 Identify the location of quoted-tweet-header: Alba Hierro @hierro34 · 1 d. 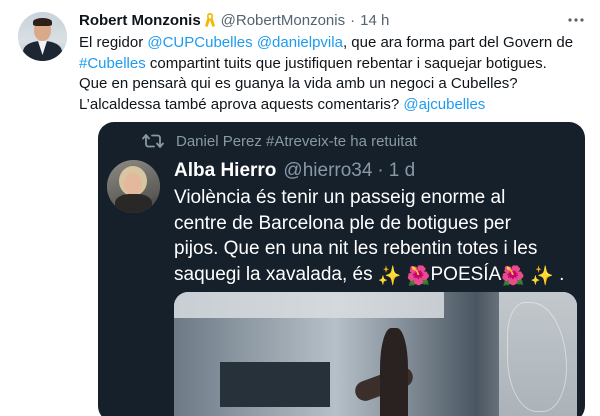
(294, 171).